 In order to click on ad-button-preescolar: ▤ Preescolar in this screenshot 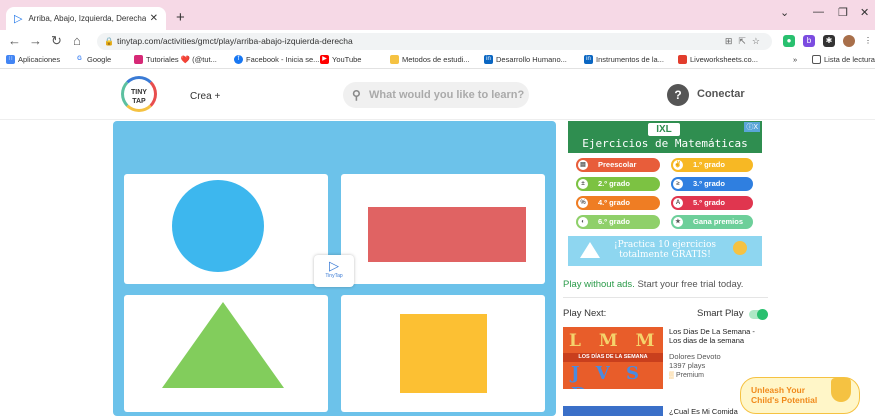, I will do `click(618, 165)`.